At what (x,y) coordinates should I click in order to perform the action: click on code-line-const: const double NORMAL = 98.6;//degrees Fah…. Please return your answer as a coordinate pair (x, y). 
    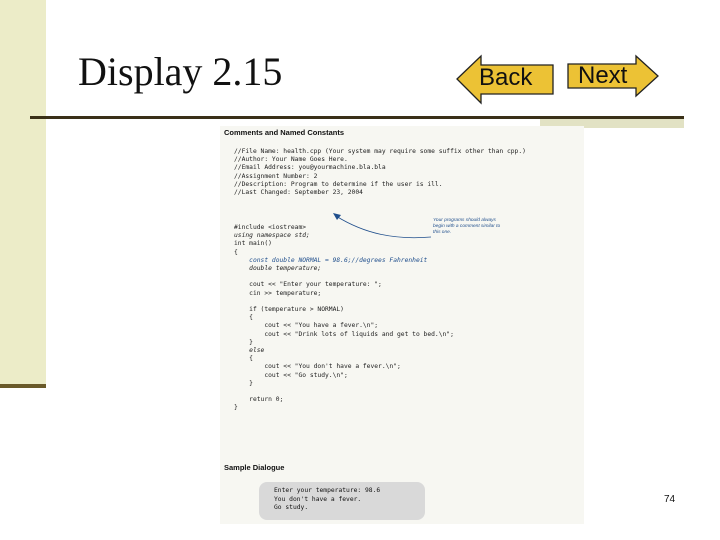
    Looking at the image, I should click on (331, 260).